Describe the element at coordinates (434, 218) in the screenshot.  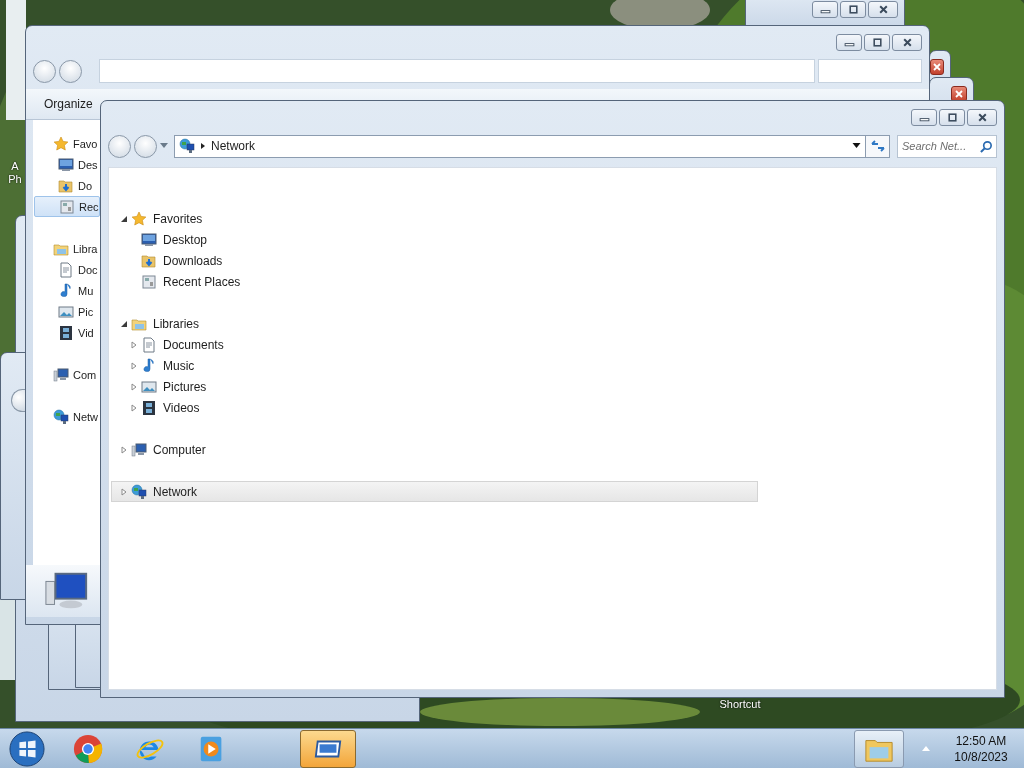
I see `nav-tree-item: Favorites` at that location.